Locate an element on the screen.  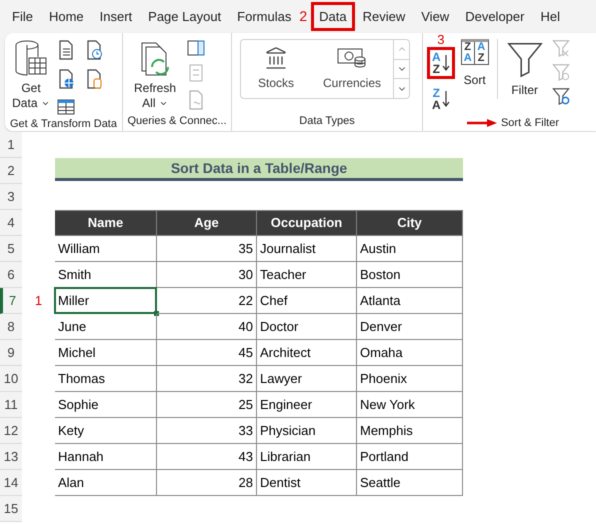
row-header: 13 is located at coordinates (11, 457).